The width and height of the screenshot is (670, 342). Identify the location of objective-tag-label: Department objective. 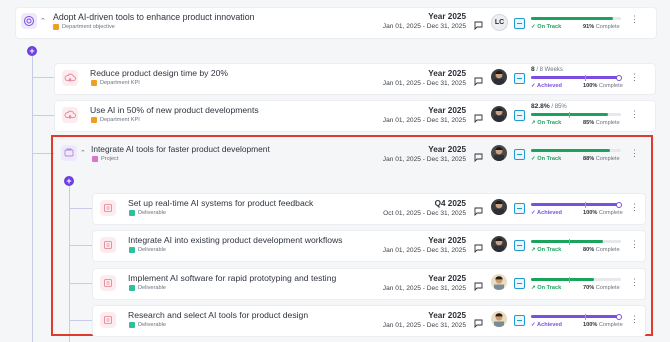
(88, 27).